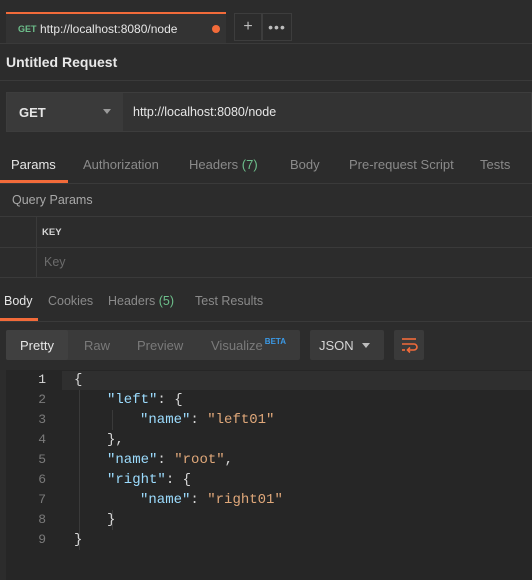 Image resolution: width=532 pixels, height=580 pixels. What do you see at coordinates (160, 345) in the screenshot?
I see `view-preview: Preview` at bounding box center [160, 345].